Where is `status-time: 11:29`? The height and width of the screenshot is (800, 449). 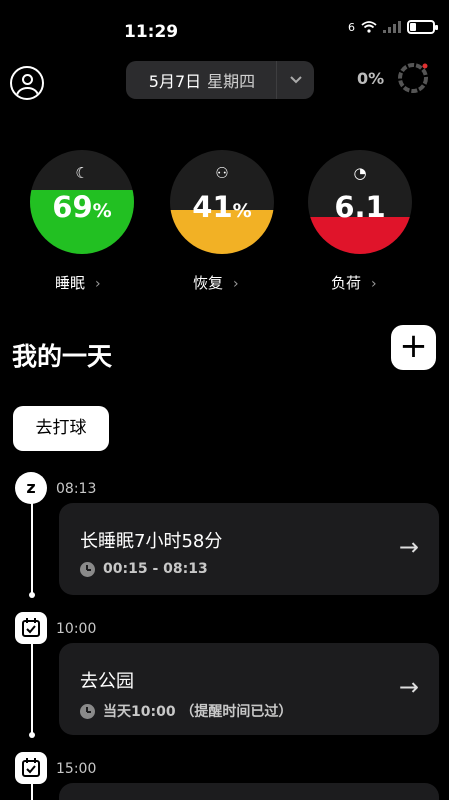 status-time: 11:29 is located at coordinates (151, 32).